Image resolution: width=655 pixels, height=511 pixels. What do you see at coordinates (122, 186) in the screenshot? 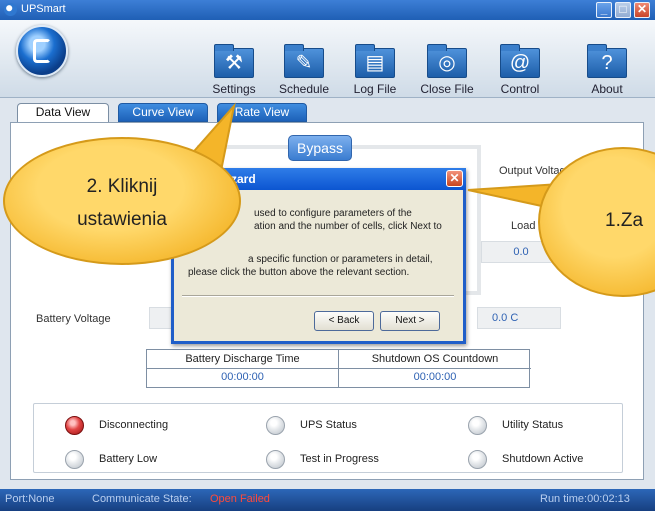
I see `left-callout-line-1: 2. Kliknij` at bounding box center [122, 186].